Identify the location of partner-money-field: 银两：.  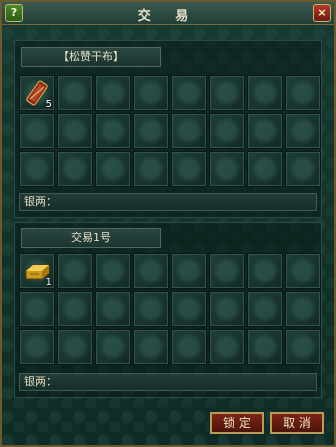
(168, 202).